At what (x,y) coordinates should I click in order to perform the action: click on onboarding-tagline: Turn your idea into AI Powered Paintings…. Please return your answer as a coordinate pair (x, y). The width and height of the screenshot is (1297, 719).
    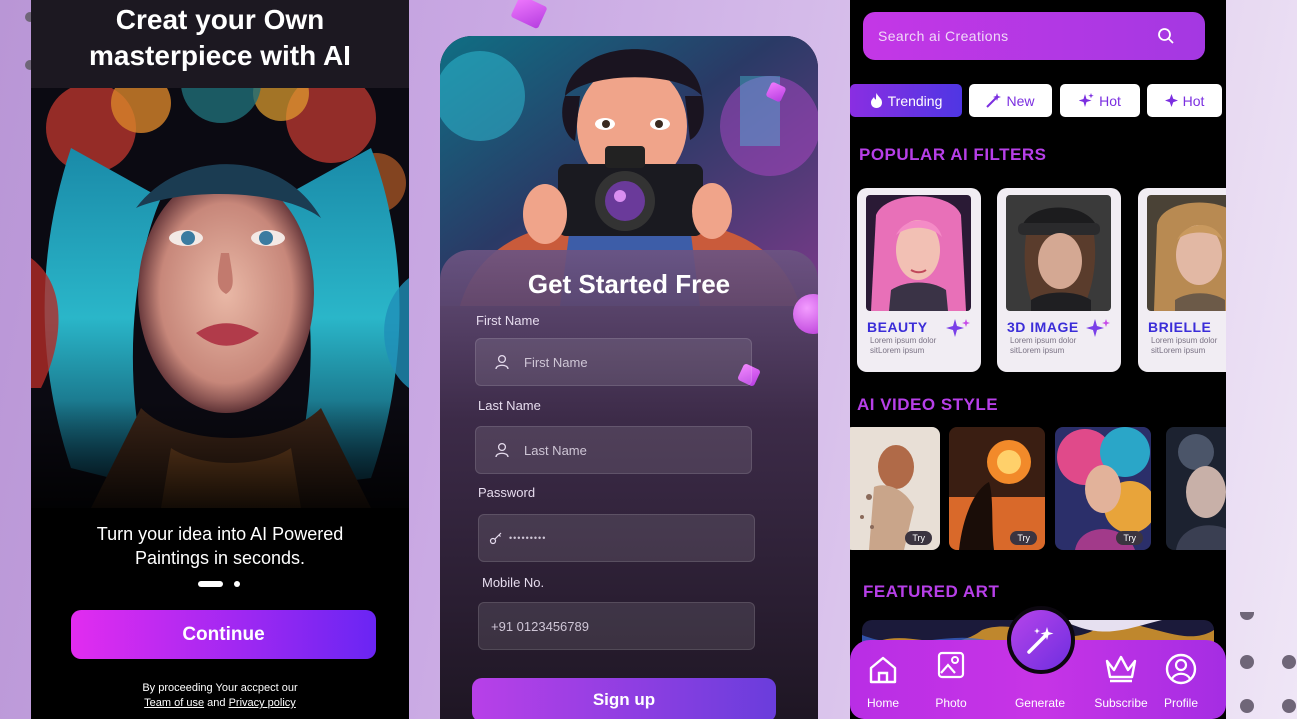
    Looking at the image, I should click on (220, 546).